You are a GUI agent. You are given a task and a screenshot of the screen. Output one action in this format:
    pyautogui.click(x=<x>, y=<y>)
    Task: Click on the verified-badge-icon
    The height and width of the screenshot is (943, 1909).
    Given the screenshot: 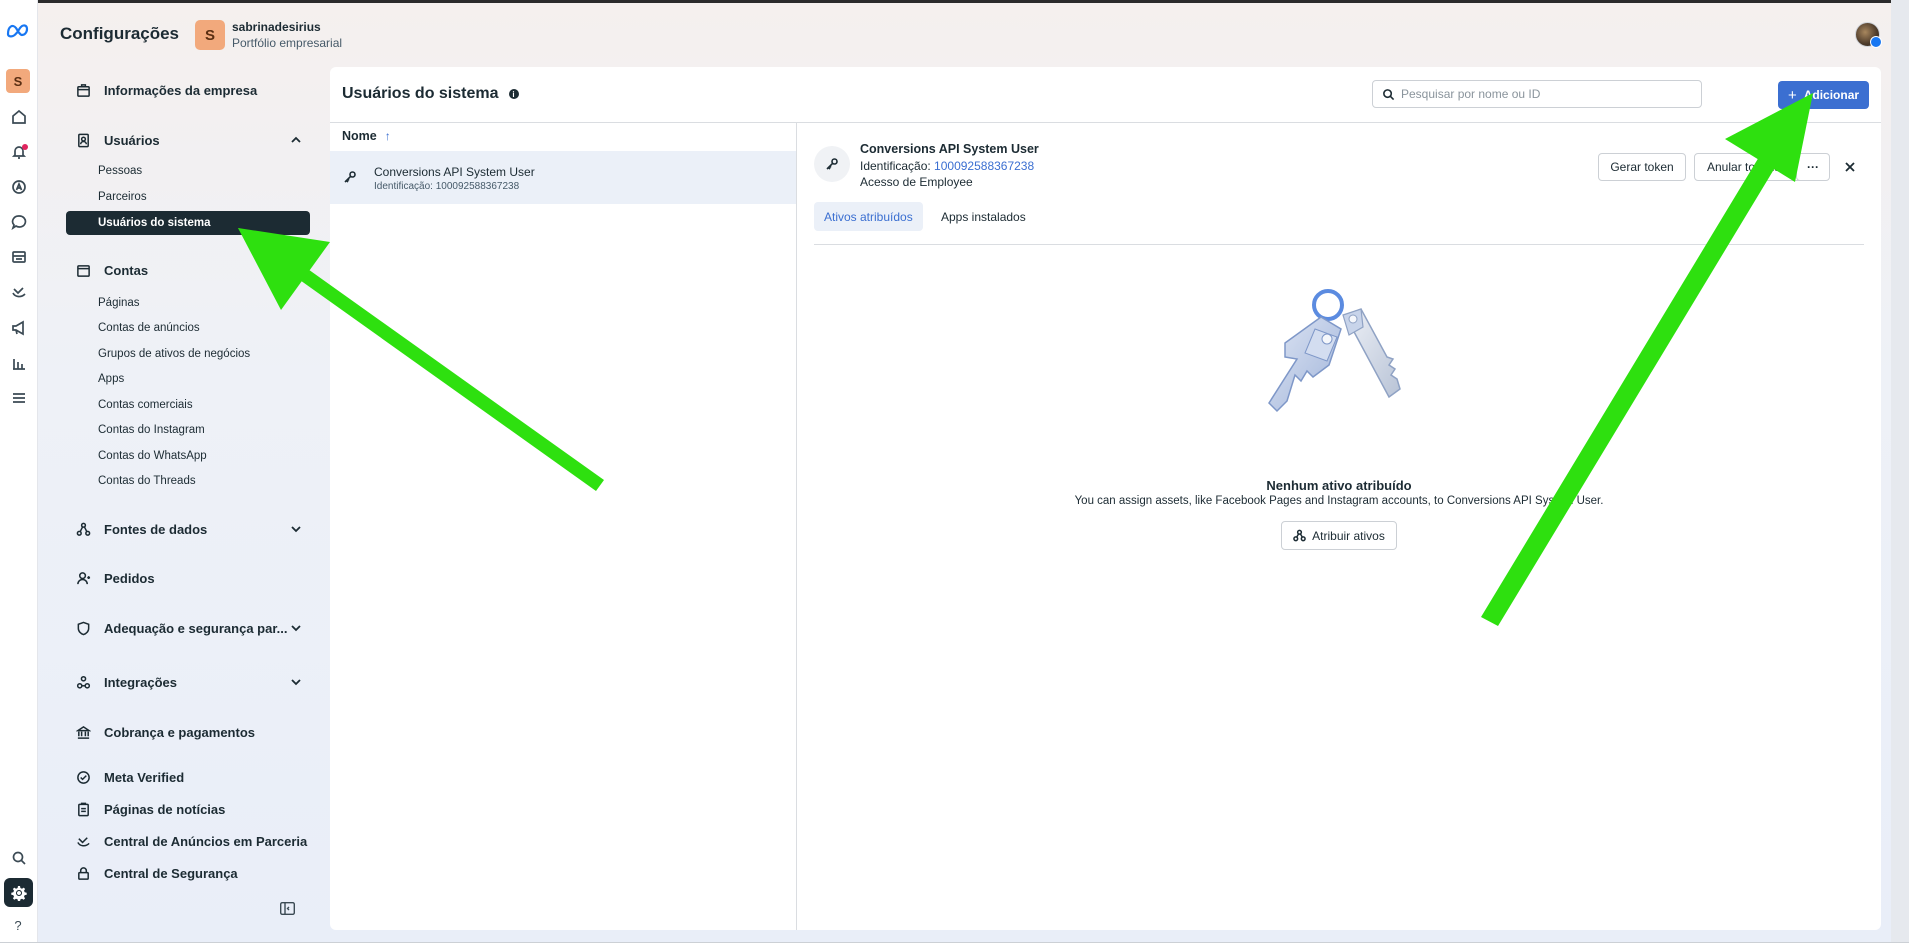 What is the action you would take?
    pyautogui.click(x=83, y=777)
    